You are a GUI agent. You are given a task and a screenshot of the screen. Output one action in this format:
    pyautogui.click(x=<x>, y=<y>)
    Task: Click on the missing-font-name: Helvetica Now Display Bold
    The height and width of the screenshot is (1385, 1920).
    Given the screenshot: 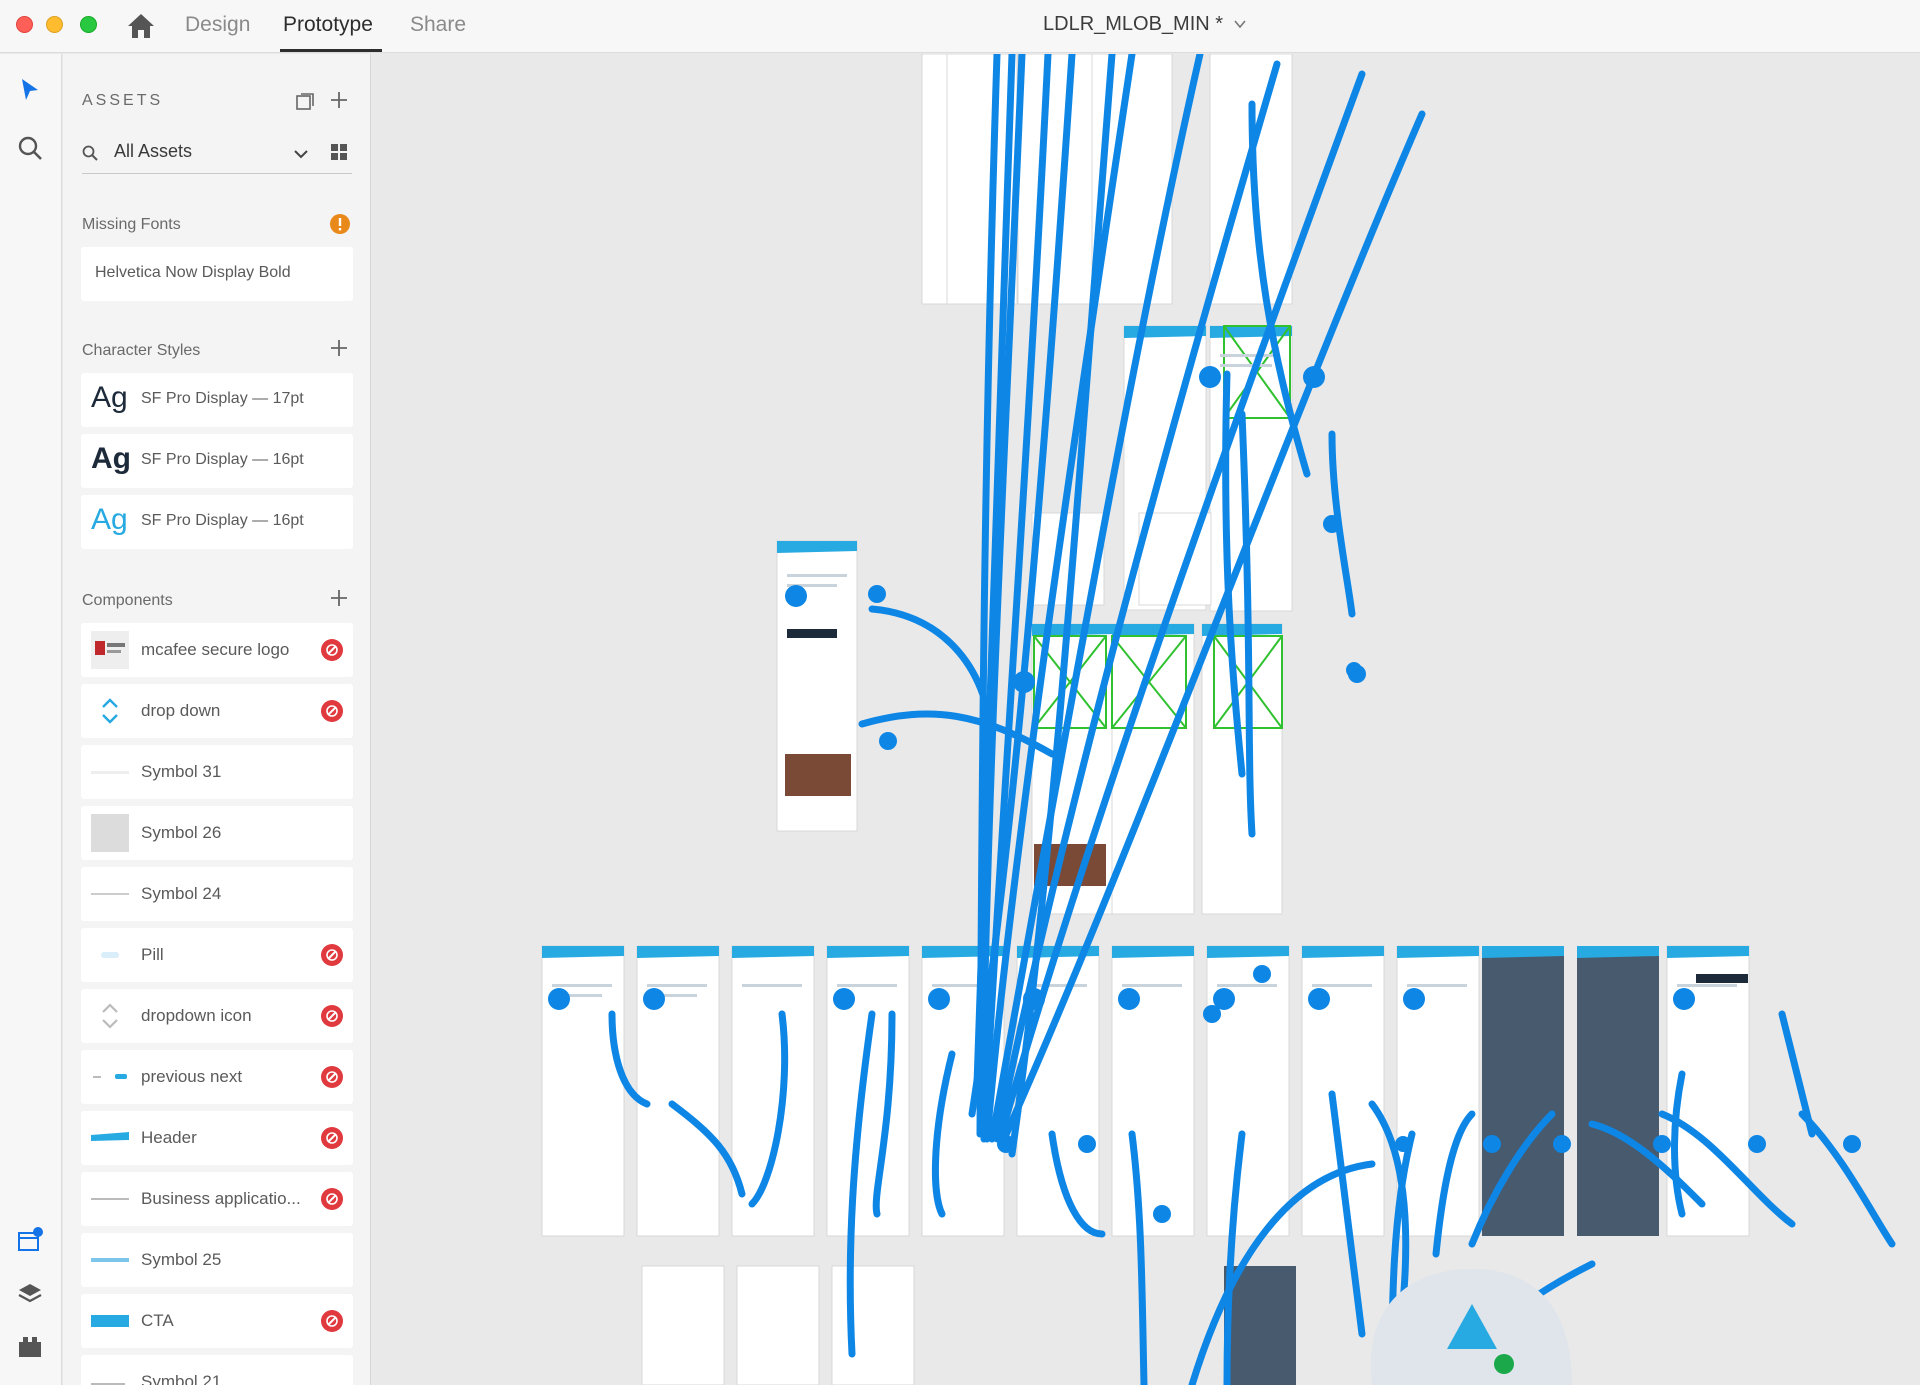 What is the action you would take?
    pyautogui.click(x=193, y=272)
    